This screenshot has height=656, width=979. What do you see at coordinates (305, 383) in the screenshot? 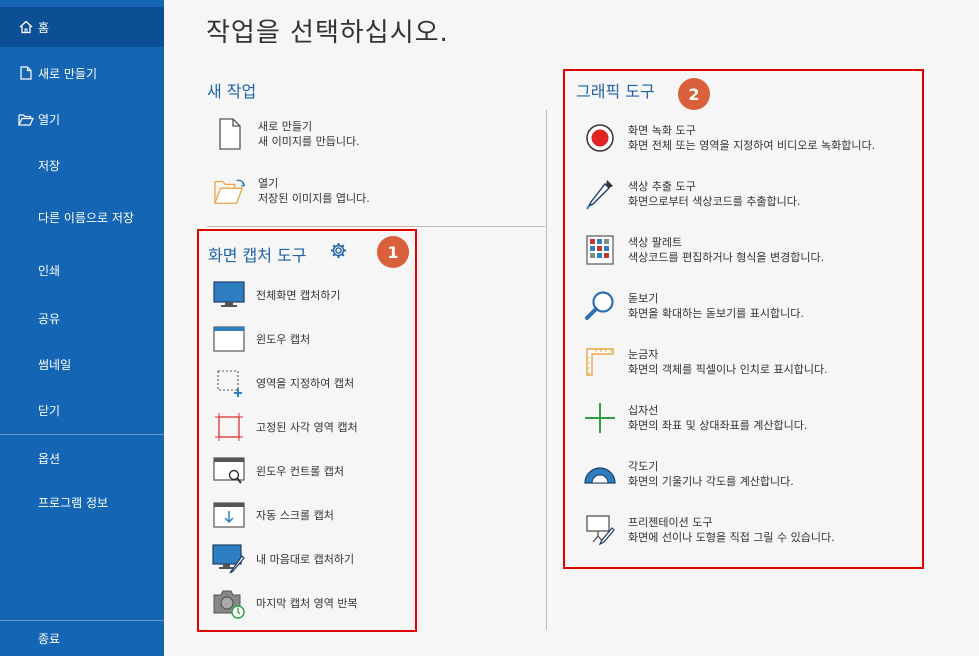
I see `capture-item-label: 영역을 지정하여 캡처` at bounding box center [305, 383].